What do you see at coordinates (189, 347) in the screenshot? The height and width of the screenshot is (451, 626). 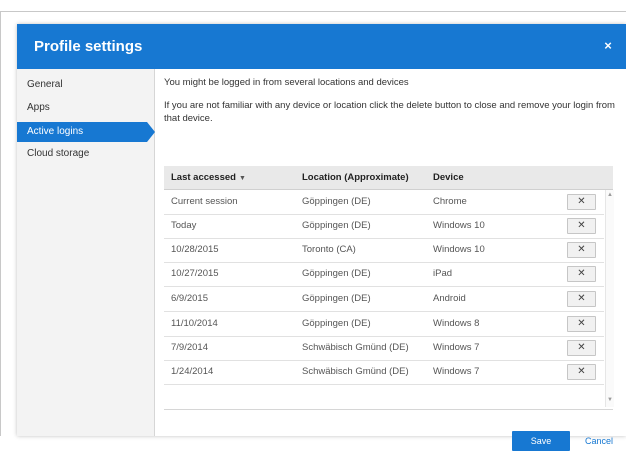 I see `cell-last-accessed: 7/9/2014` at bounding box center [189, 347].